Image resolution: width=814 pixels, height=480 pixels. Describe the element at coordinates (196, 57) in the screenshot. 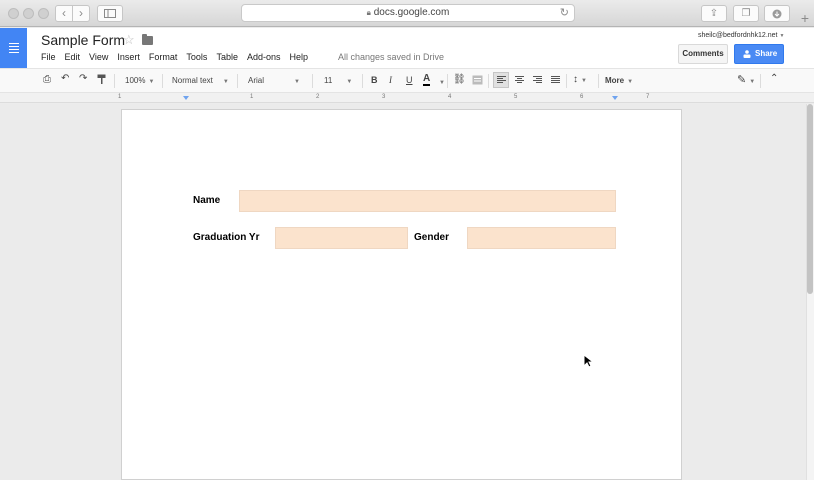

I see `menu-tools: Tools` at that location.